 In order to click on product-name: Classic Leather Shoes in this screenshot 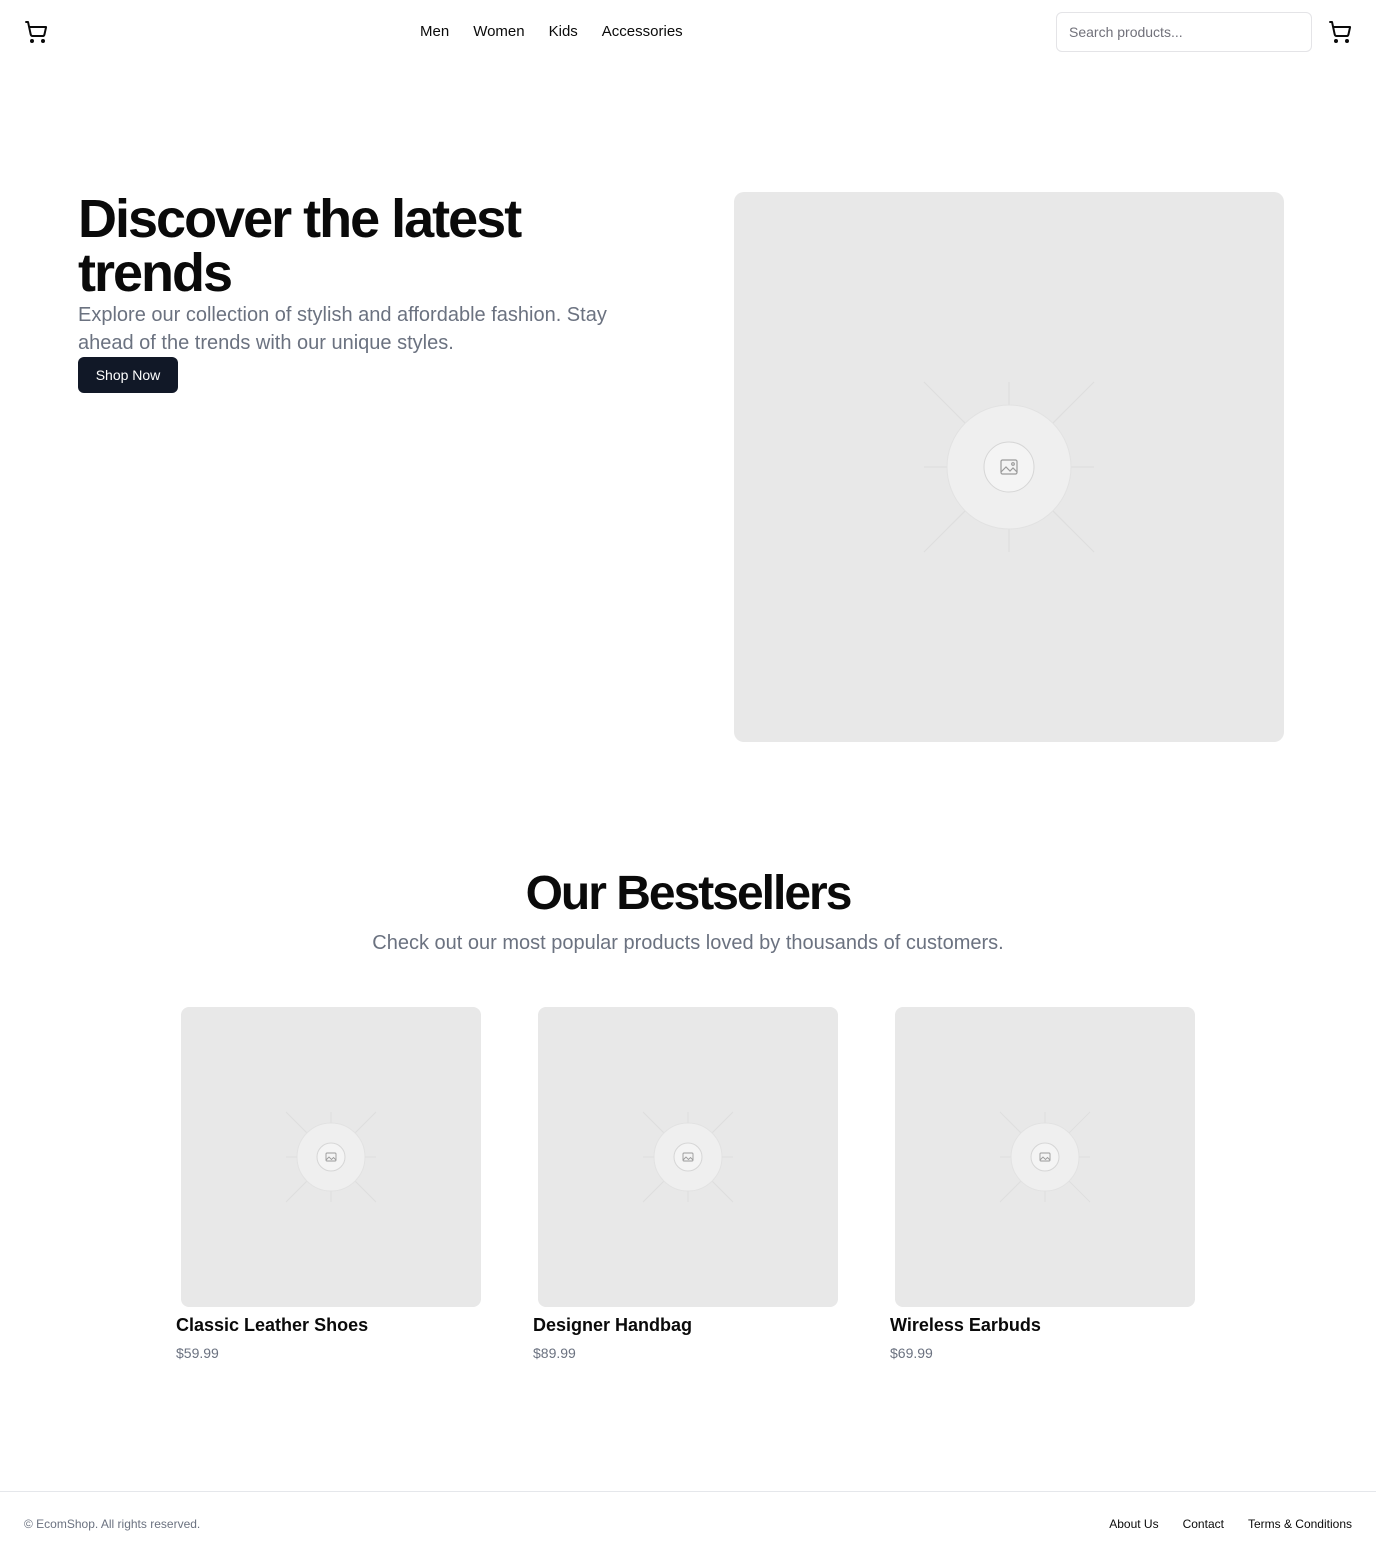, I will do `click(336, 1325)`.